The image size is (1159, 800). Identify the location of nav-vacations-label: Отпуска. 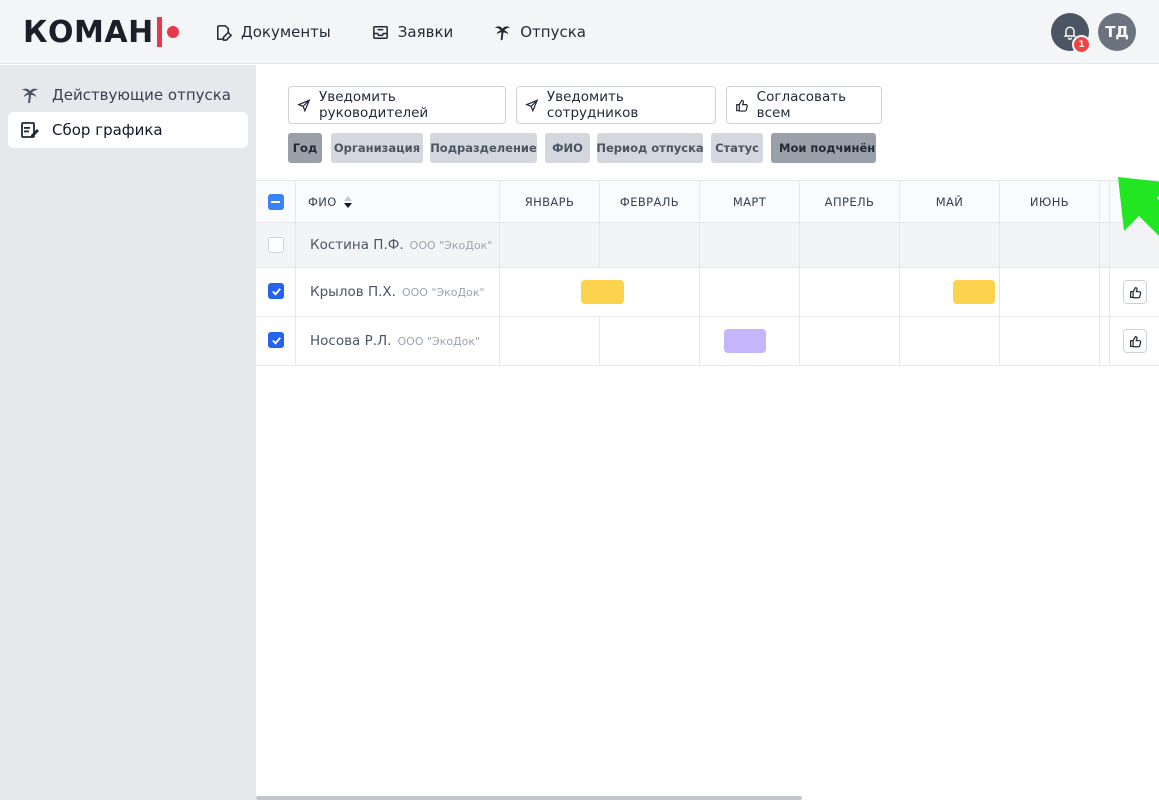
(553, 32).